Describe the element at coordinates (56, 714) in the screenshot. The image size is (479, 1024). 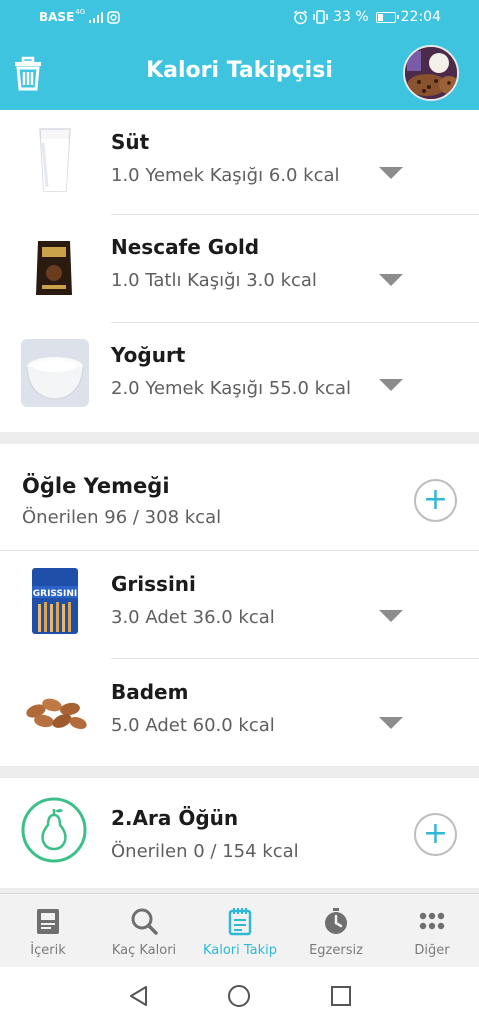
I see `almonds-image` at that location.